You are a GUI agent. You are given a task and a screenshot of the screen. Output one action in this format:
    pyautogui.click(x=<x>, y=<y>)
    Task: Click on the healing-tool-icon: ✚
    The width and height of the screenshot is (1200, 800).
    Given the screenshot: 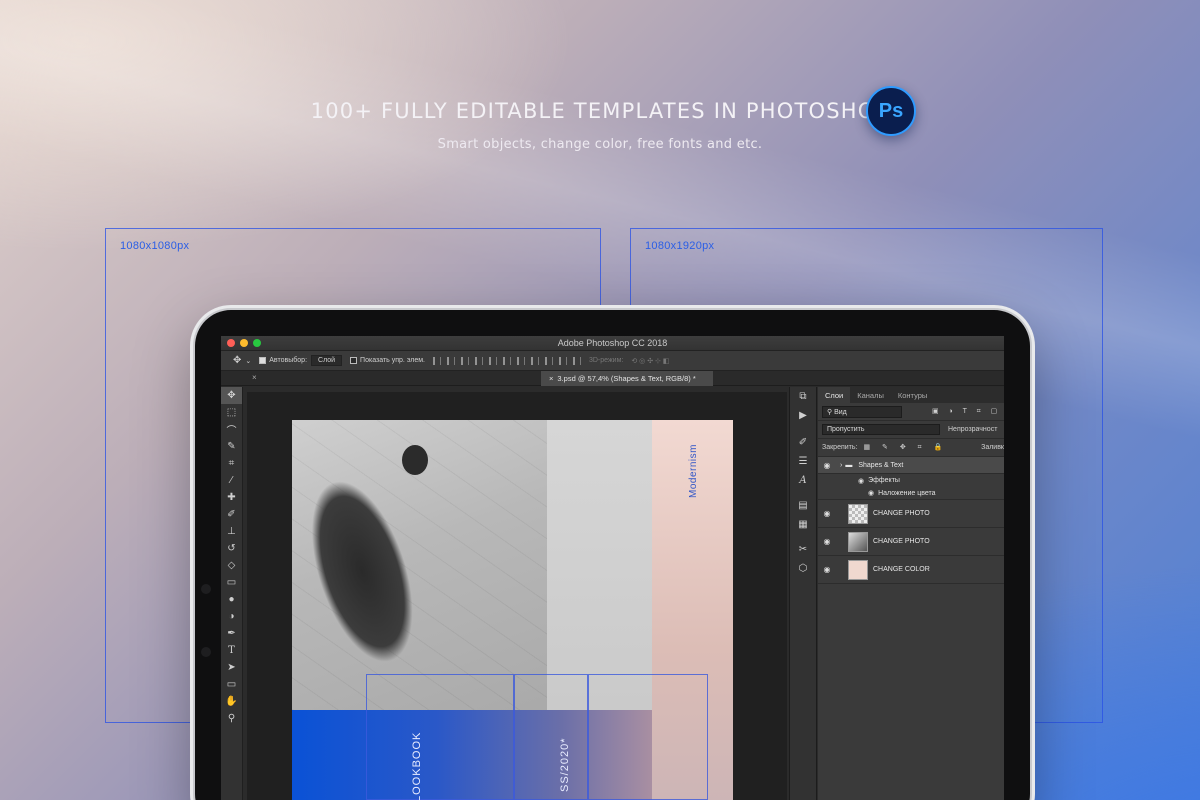 What is the action you would take?
    pyautogui.click(x=231, y=497)
    